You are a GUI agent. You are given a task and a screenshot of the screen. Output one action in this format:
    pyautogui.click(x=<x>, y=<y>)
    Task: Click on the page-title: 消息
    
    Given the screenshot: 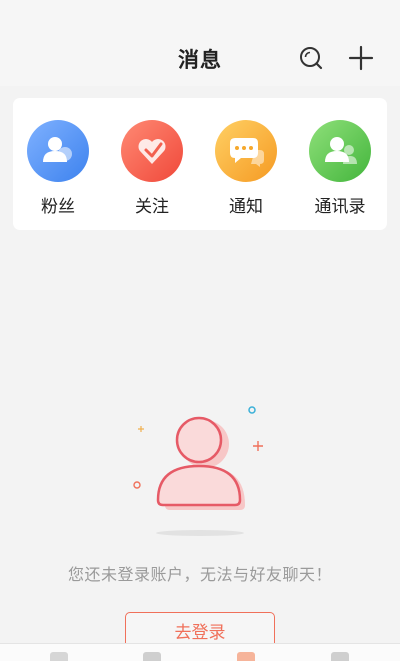 What is the action you would take?
    pyautogui.click(x=200, y=60)
    